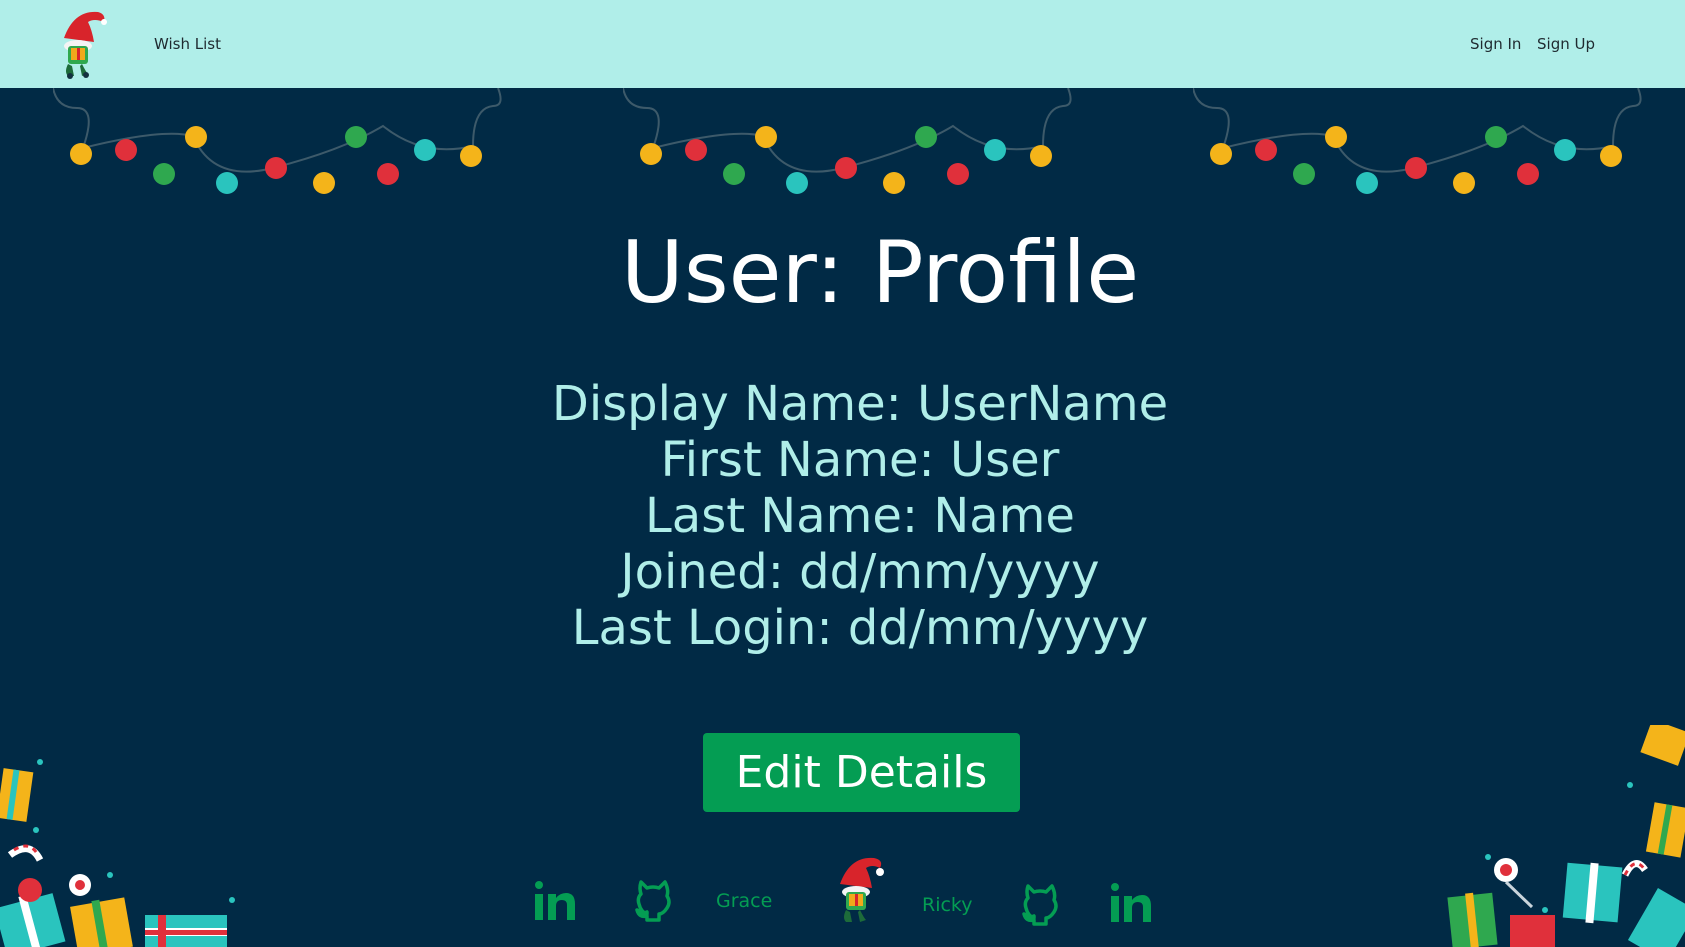  What do you see at coordinates (744, 901) in the screenshot?
I see `developer-name-grace: Grace` at bounding box center [744, 901].